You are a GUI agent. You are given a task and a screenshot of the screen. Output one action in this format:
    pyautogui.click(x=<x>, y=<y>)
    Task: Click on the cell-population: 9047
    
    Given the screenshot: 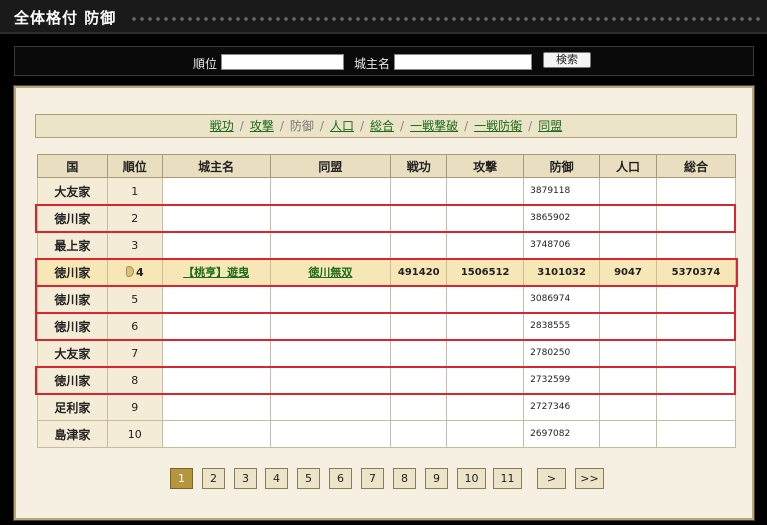 What is the action you would take?
    pyautogui.click(x=628, y=272)
    